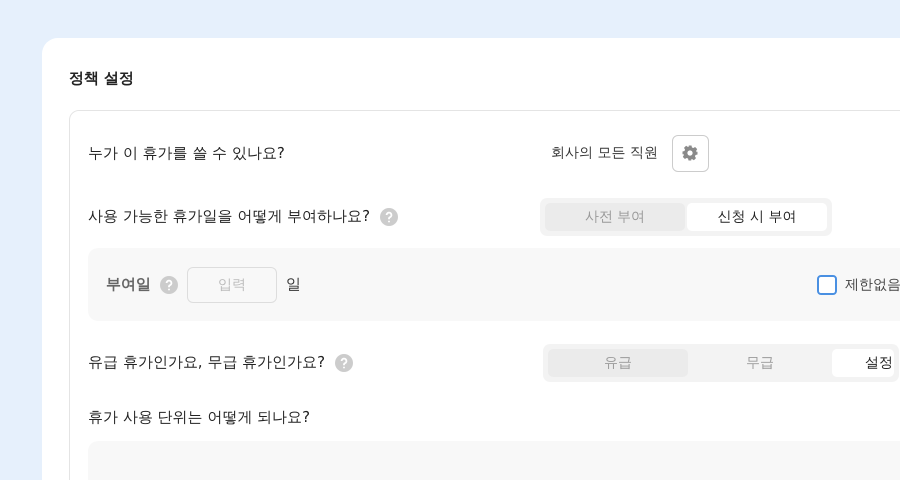 The width and height of the screenshot is (900, 480). I want to click on segment-option: 사전 부여, so click(615, 216).